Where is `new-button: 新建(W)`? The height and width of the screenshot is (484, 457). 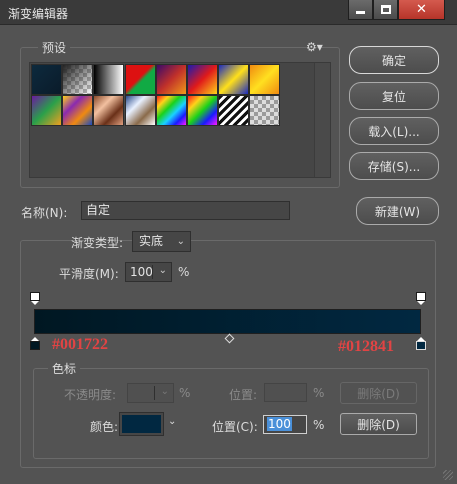
new-button: 新建(W) is located at coordinates (397, 211).